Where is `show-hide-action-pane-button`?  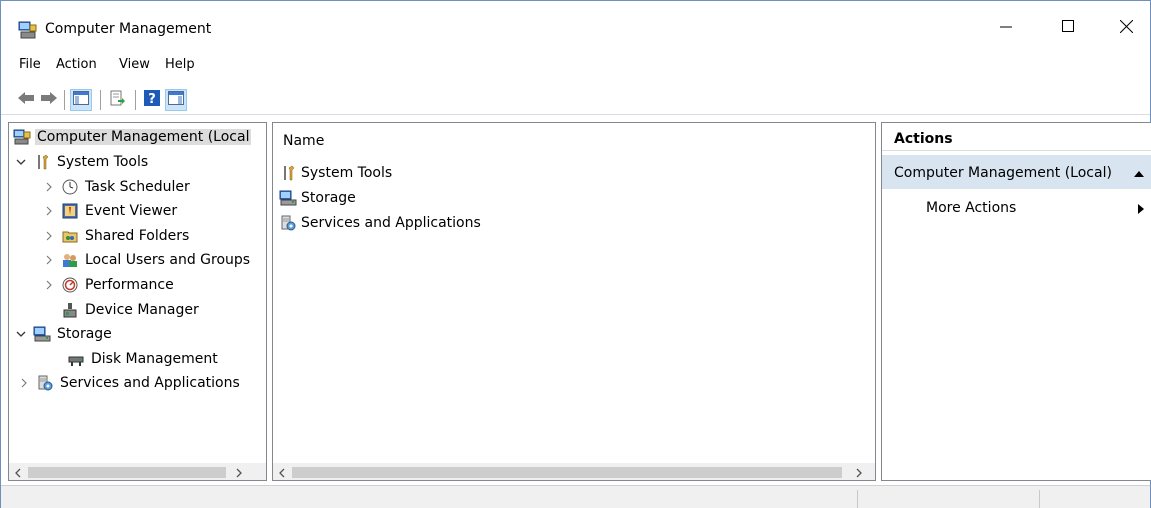 show-hide-action-pane-button is located at coordinates (176, 100).